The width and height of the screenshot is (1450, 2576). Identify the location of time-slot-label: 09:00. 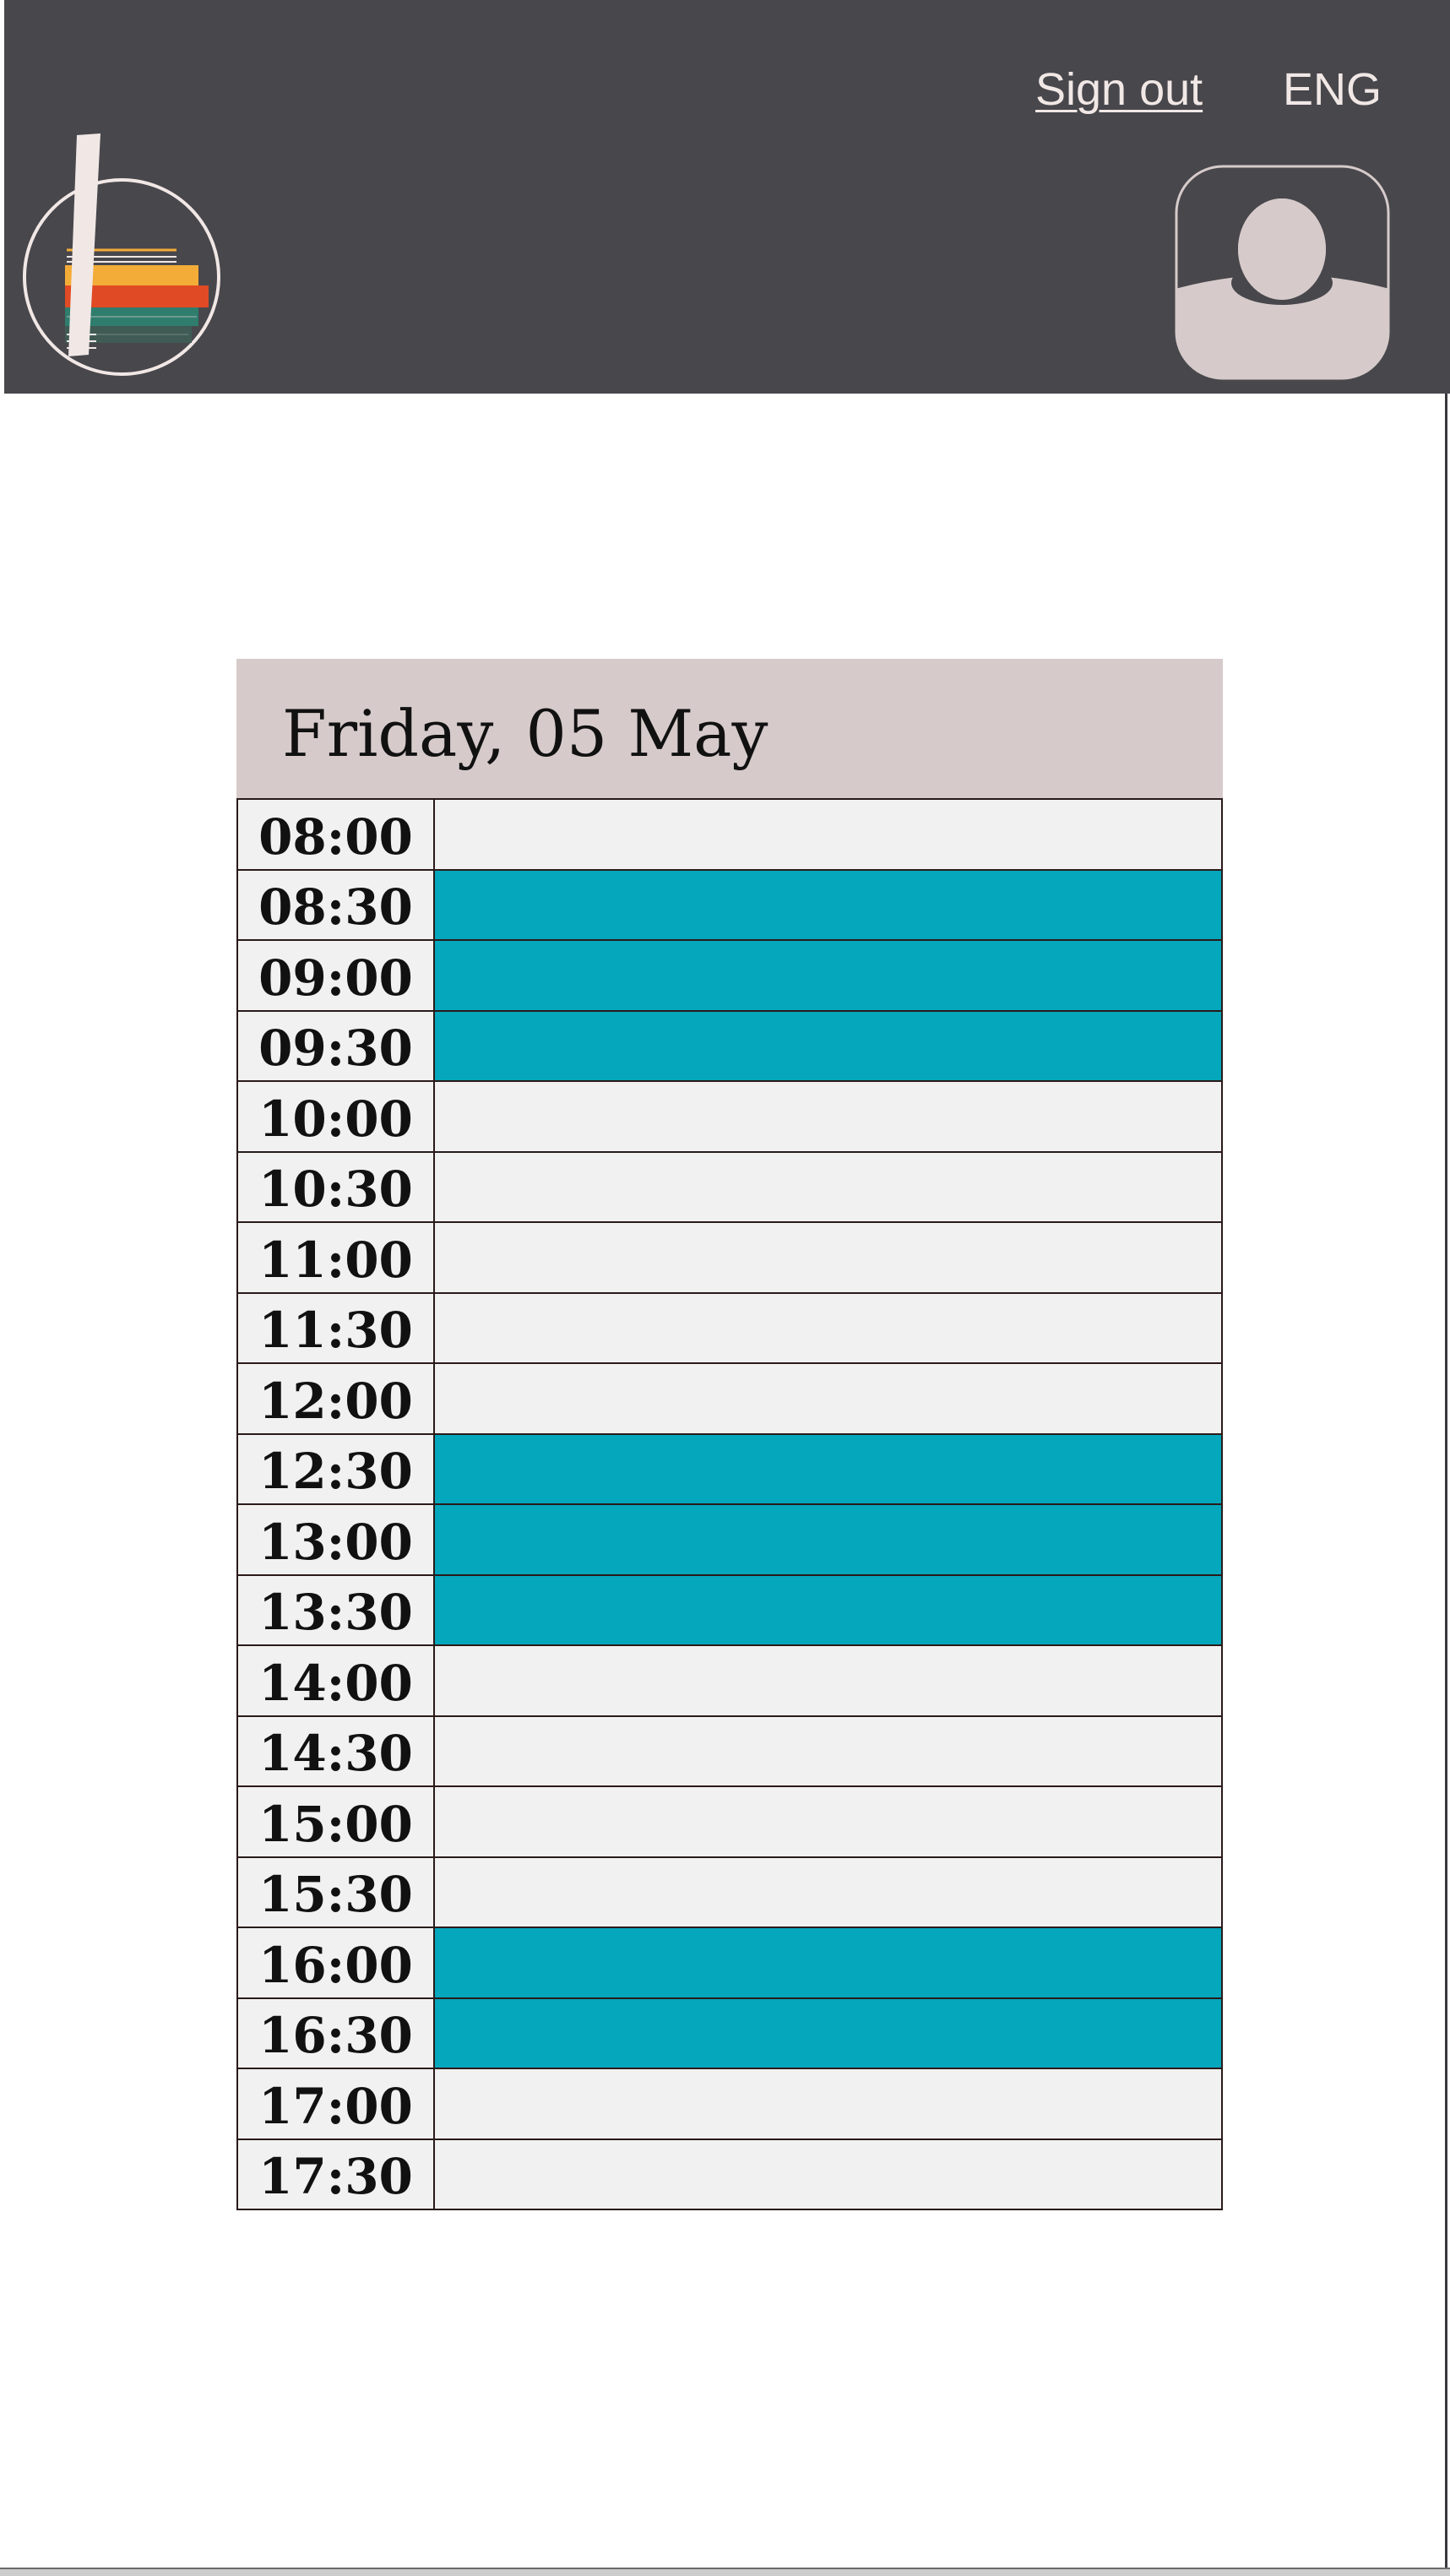
(336, 975).